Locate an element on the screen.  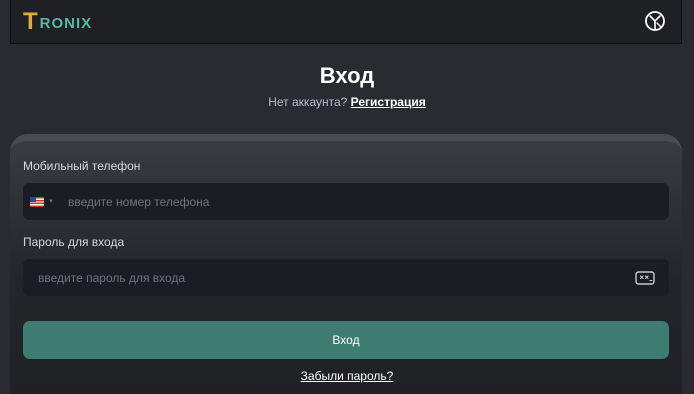
password-input-wrapper is located at coordinates (346, 277).